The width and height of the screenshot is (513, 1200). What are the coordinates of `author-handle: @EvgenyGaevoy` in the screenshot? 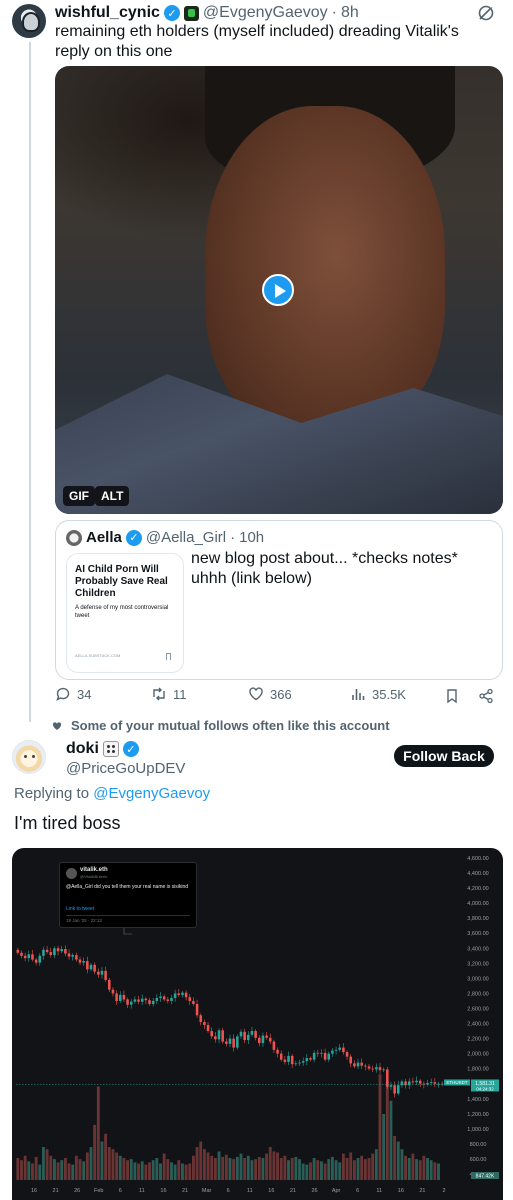 It's located at (265, 13).